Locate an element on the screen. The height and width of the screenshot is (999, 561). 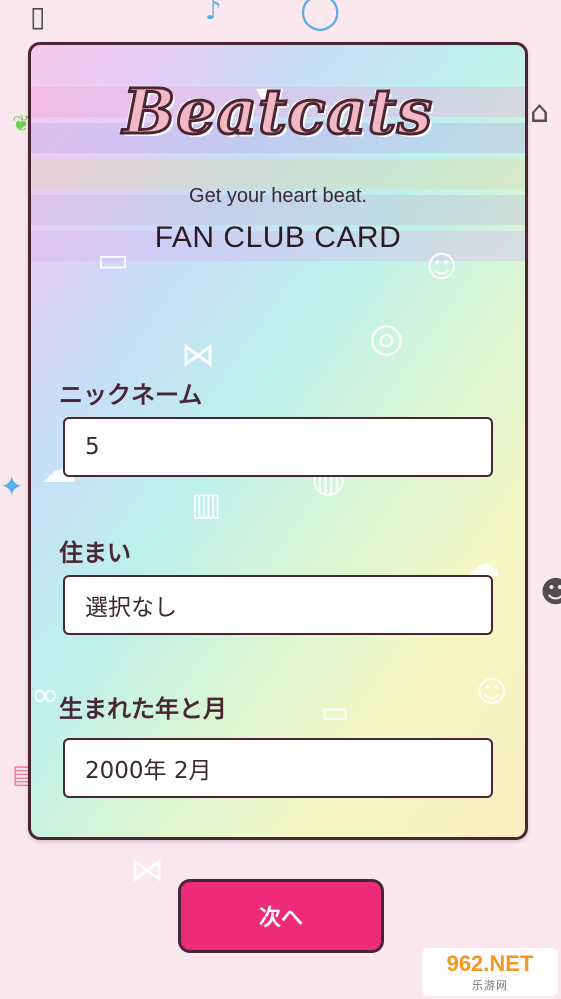
next-button: 次へ is located at coordinates (281, 916).